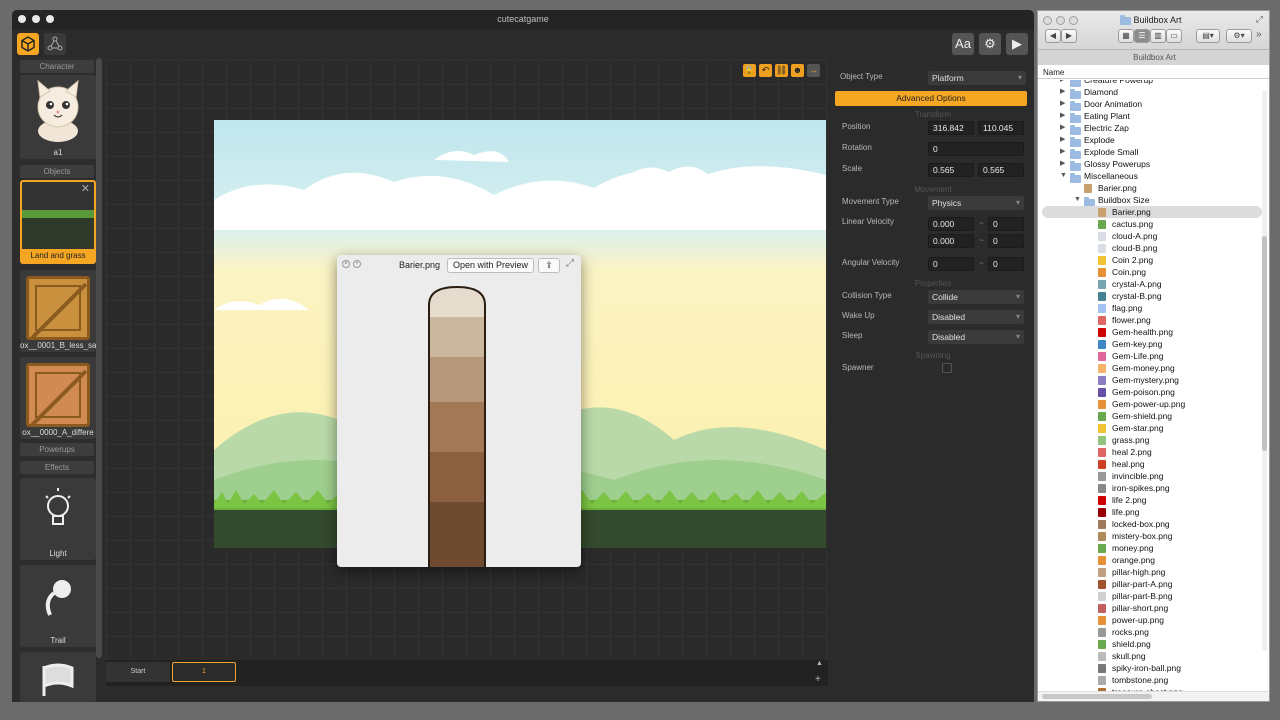  I want to click on file-row: Gem-power-up.png, so click(1148, 404).